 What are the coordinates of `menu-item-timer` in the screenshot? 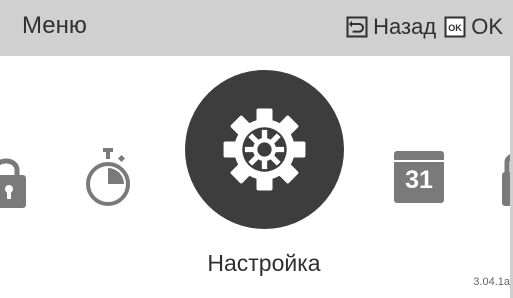 It's located at (108, 178).